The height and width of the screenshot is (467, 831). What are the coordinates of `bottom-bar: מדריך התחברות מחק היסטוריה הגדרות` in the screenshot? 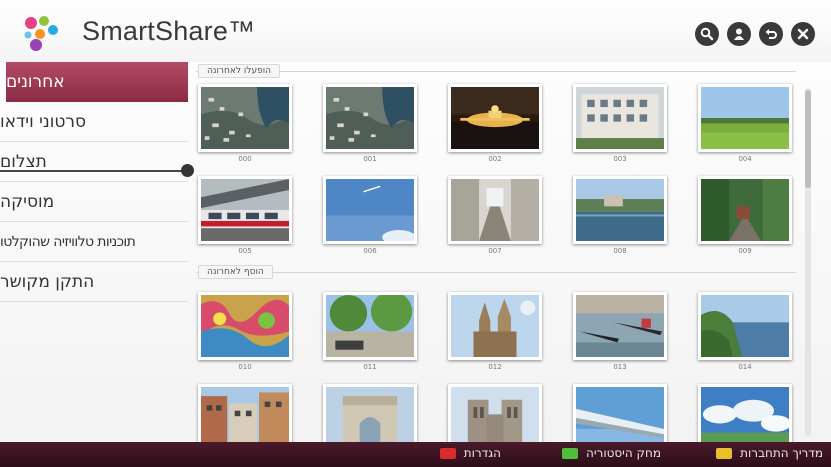 It's located at (415, 454).